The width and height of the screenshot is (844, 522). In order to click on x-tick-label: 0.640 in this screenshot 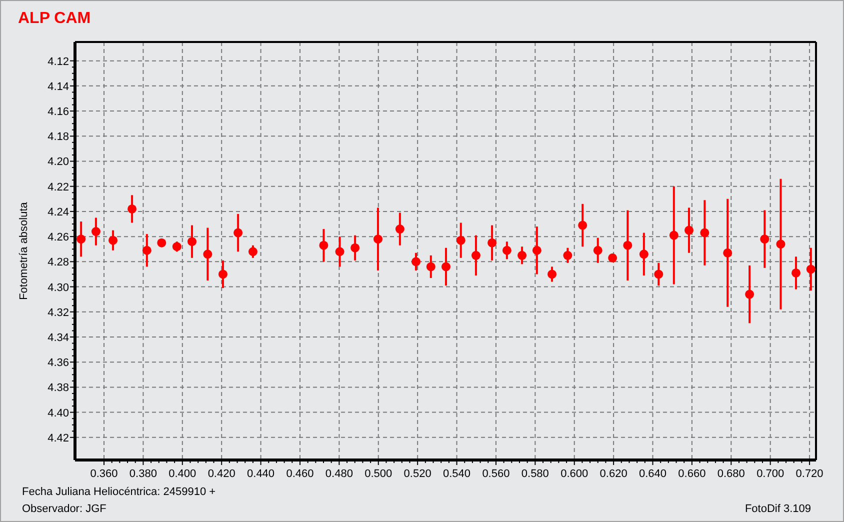, I will do `click(652, 474)`.